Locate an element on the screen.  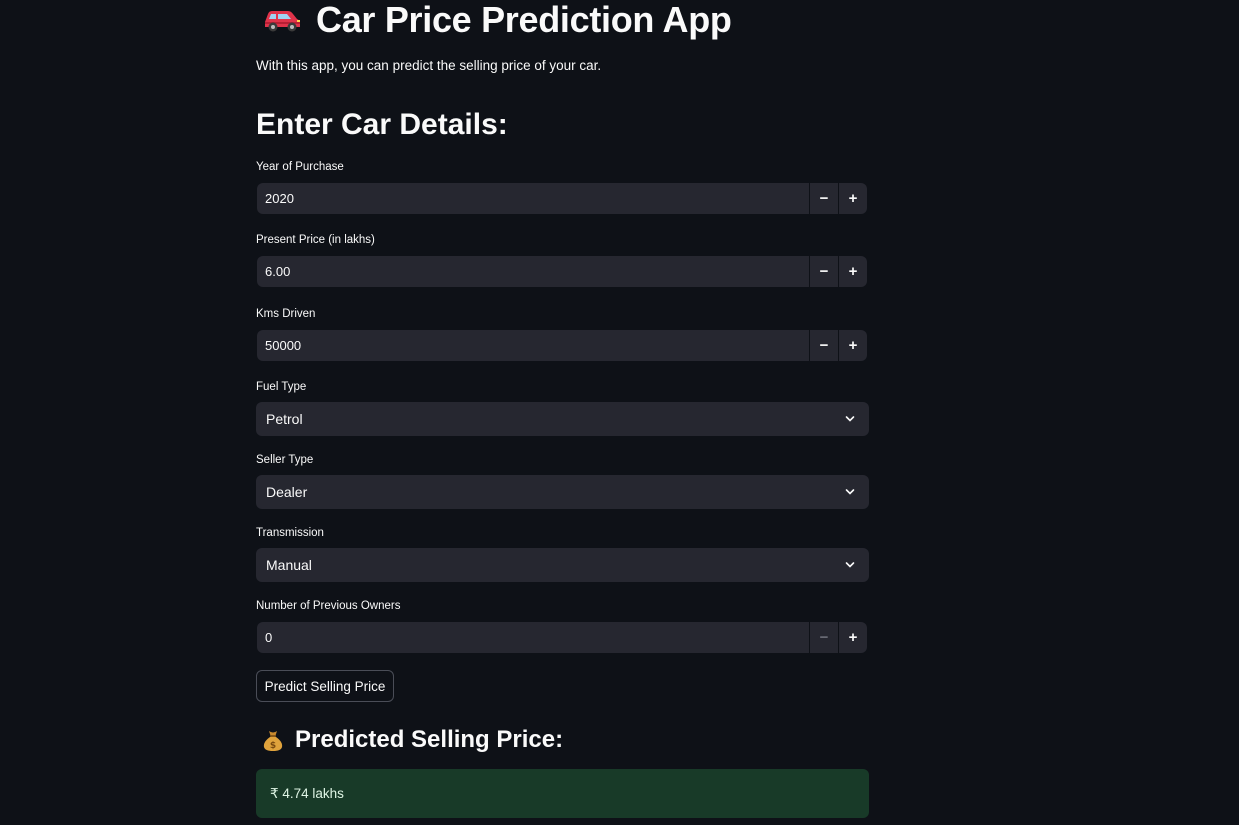
owners-number-input: 0 − + is located at coordinates (562, 637).